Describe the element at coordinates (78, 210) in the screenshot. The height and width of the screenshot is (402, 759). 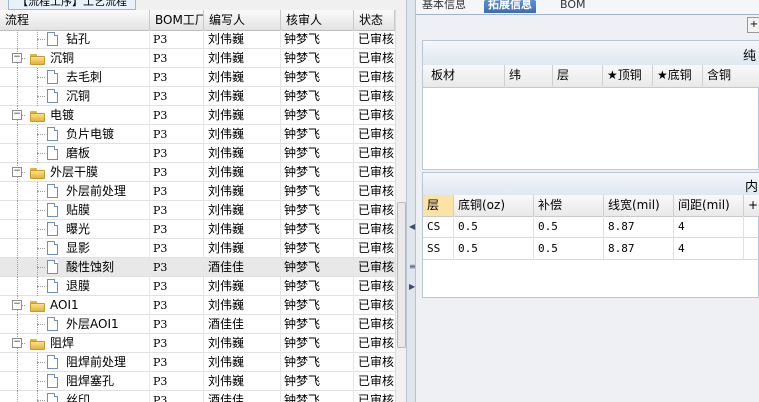
I see `tree-node-label: 贴膜` at that location.